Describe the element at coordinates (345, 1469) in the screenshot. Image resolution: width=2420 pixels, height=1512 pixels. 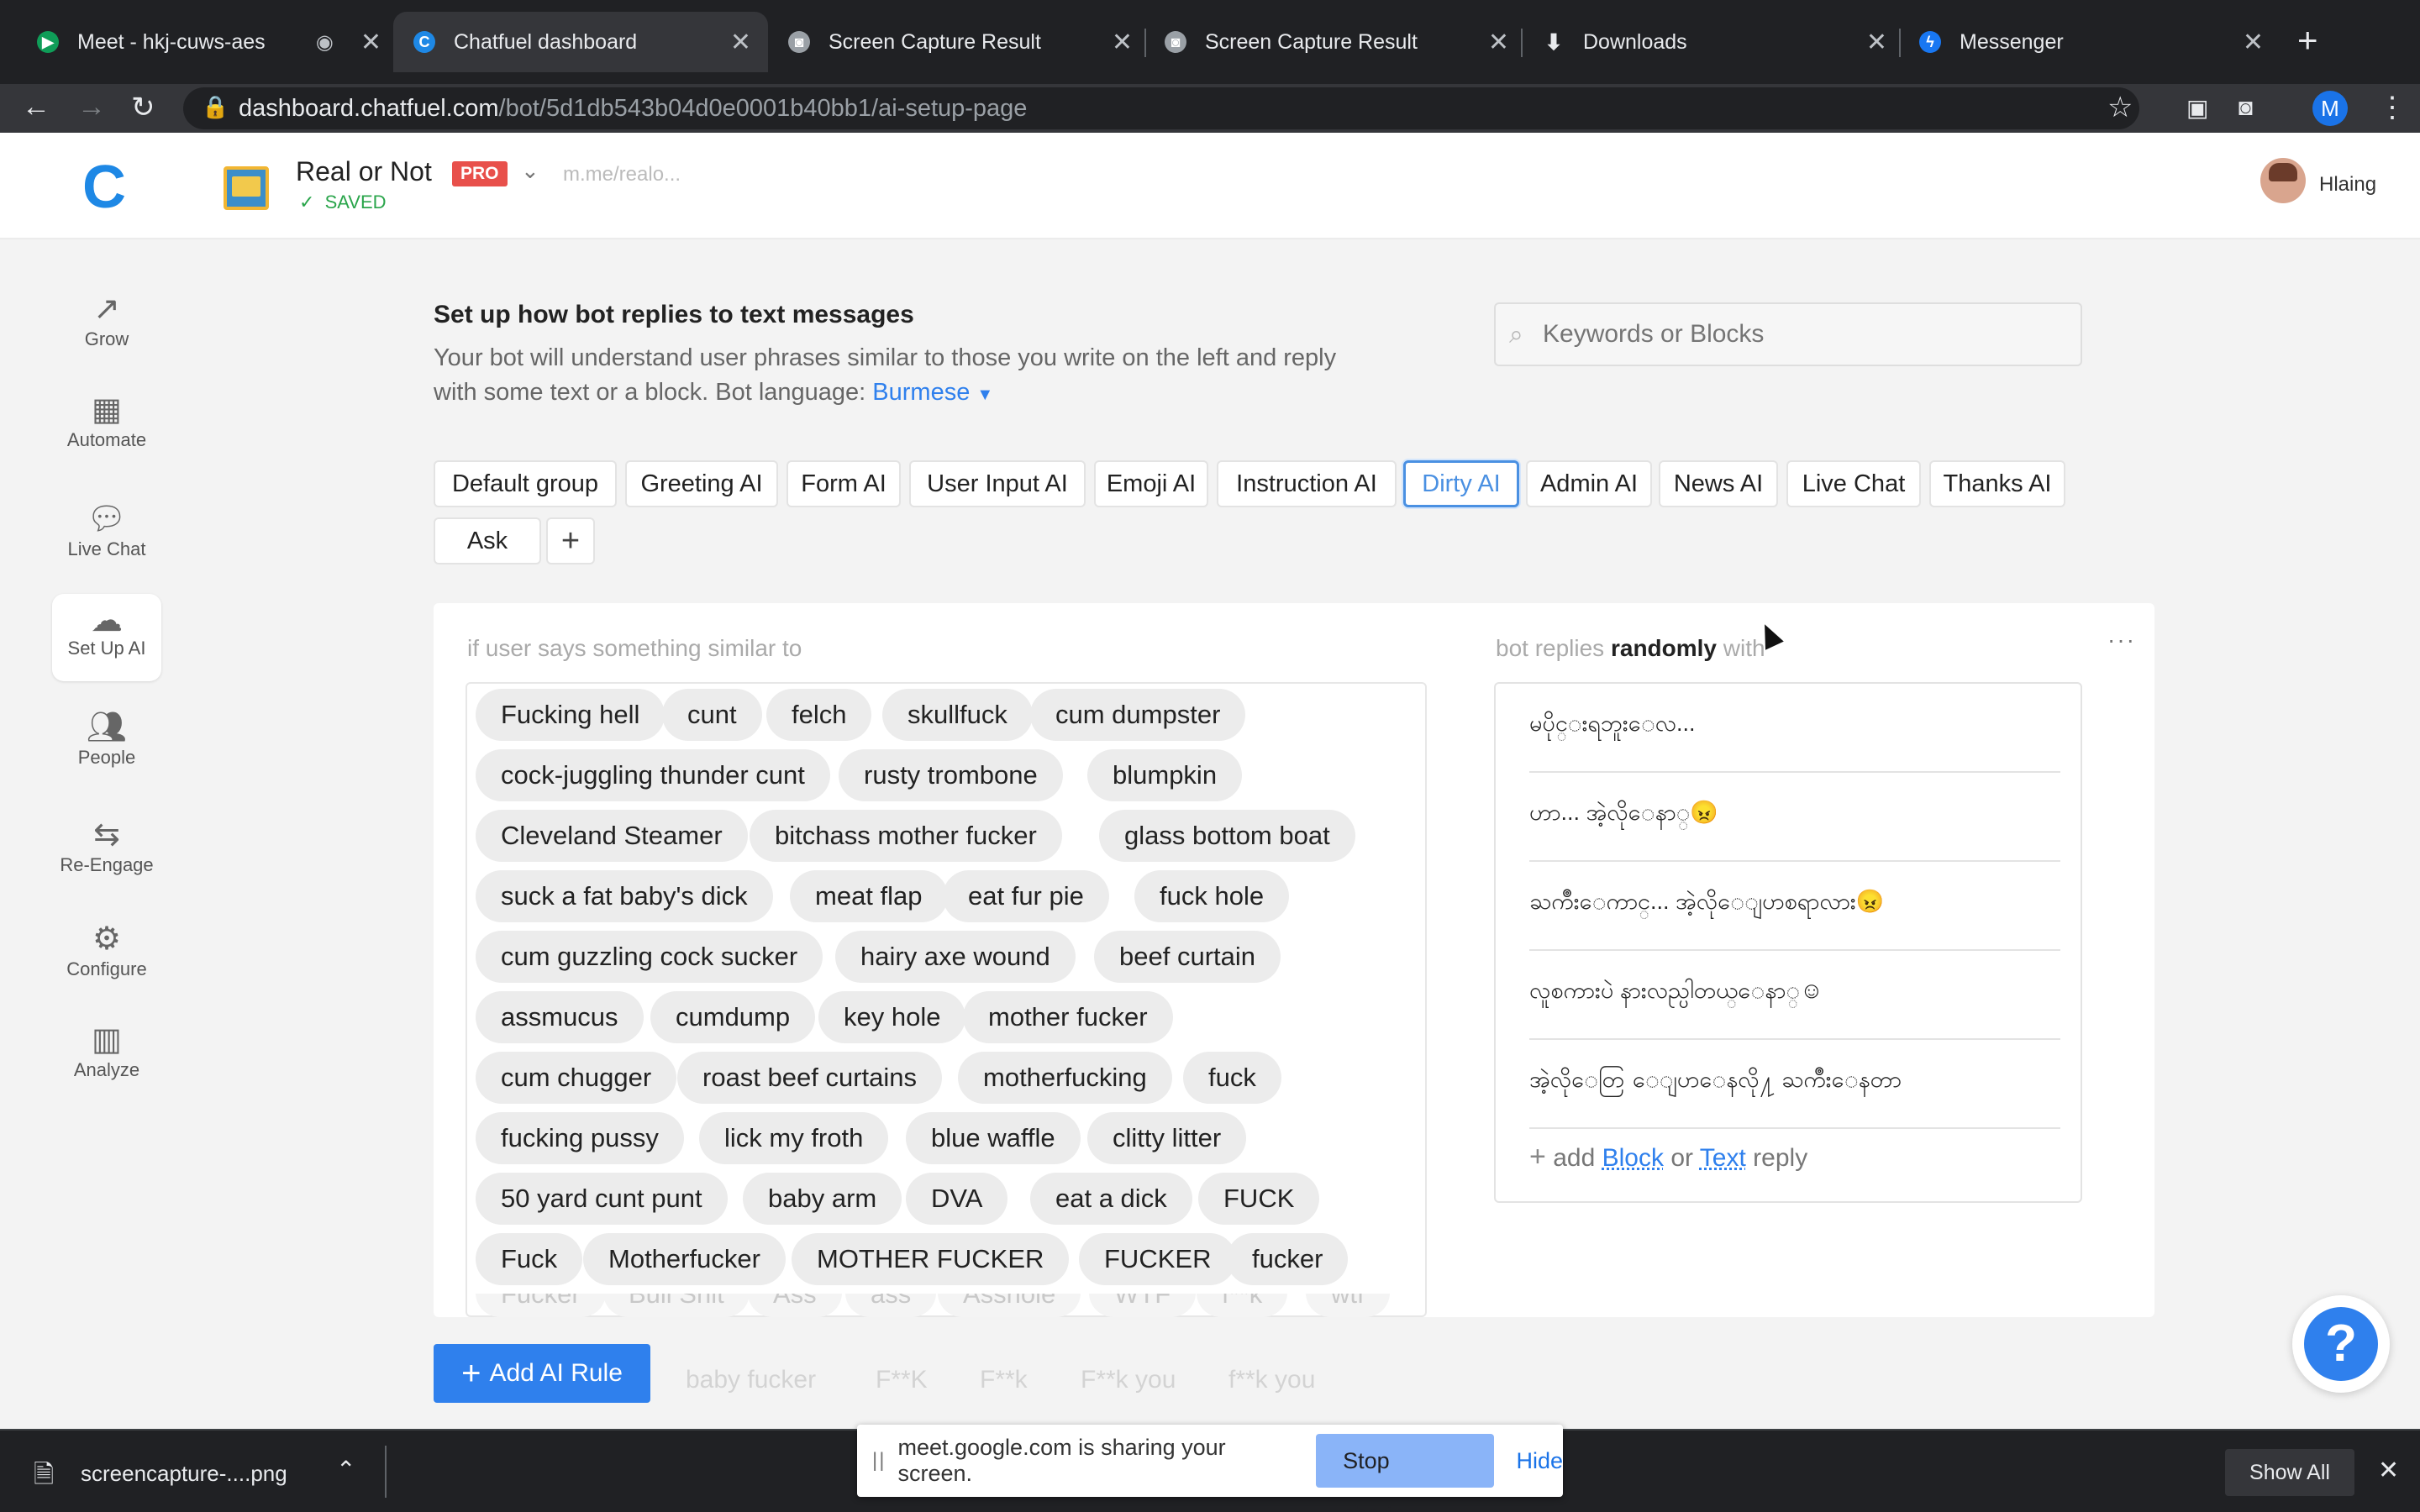
I see `chevron-up-icon: ⌃` at that location.